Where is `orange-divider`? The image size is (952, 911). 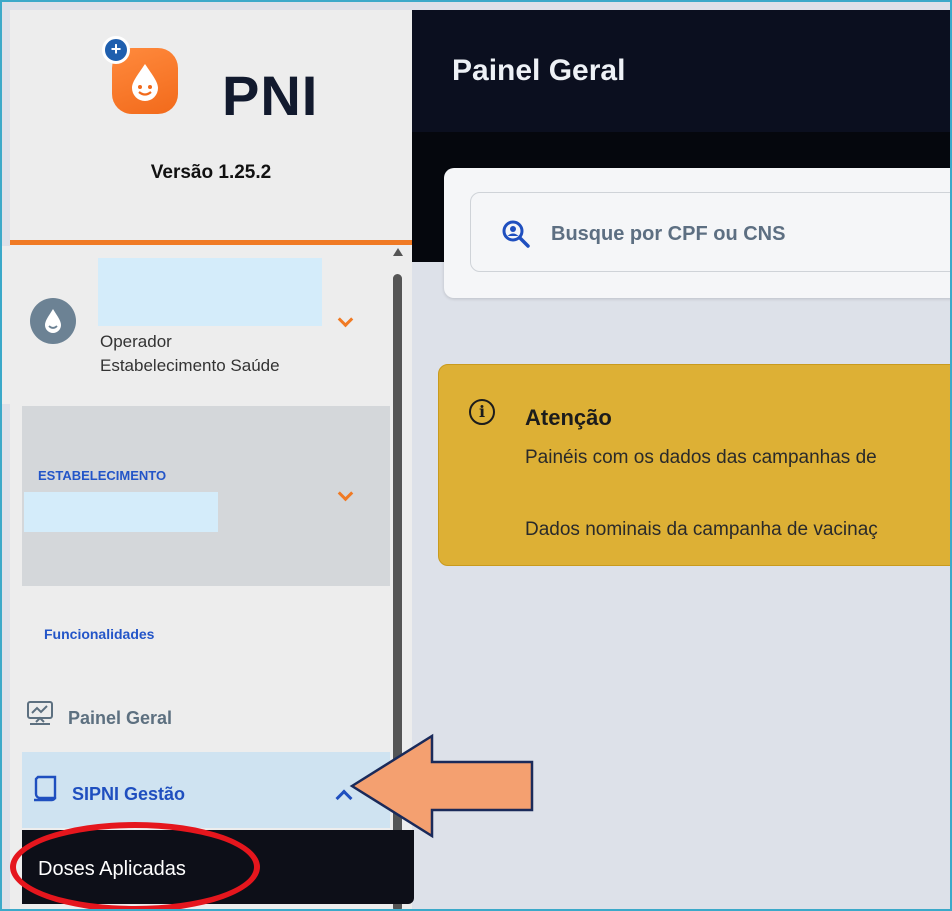 orange-divider is located at coordinates (211, 242).